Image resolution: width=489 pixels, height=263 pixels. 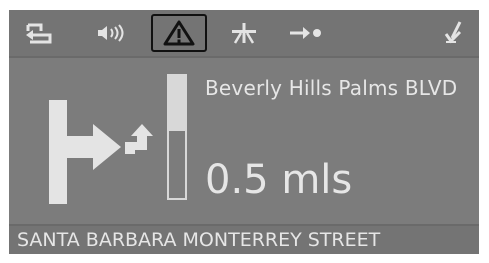 What do you see at coordinates (177, 137) in the screenshot?
I see `distance-progress-bar` at bounding box center [177, 137].